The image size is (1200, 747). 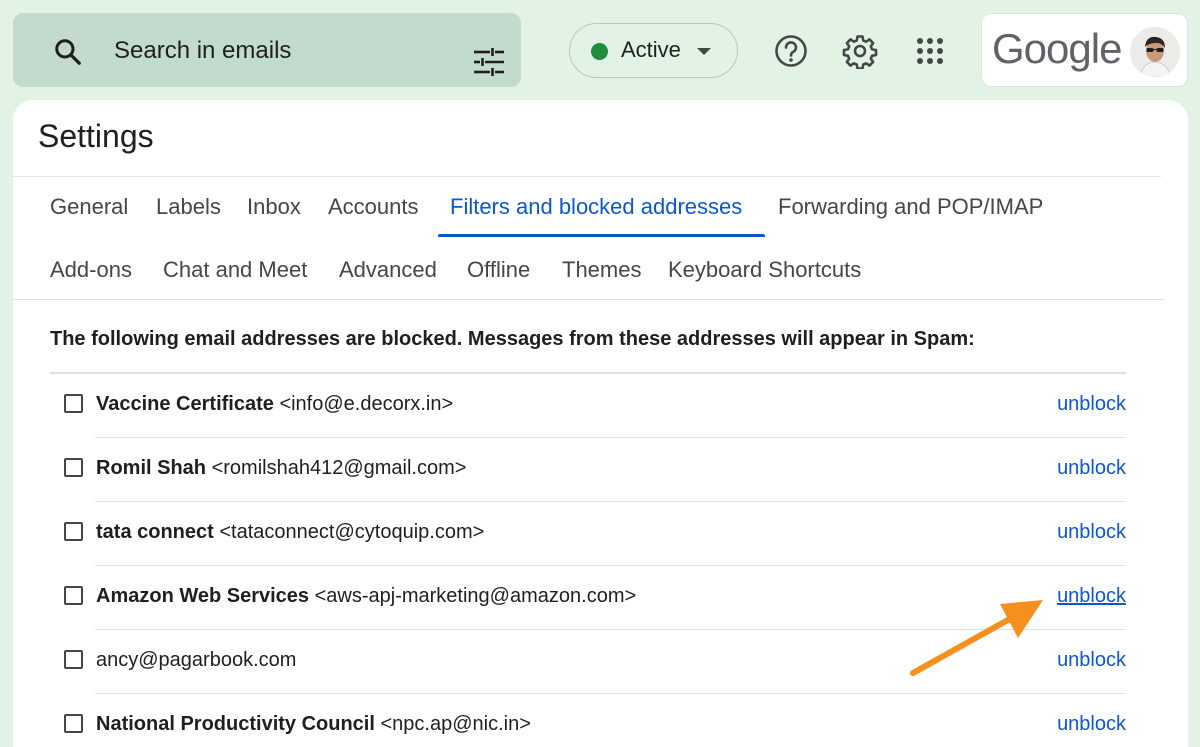 I want to click on gear-icon, so click(x=860, y=51).